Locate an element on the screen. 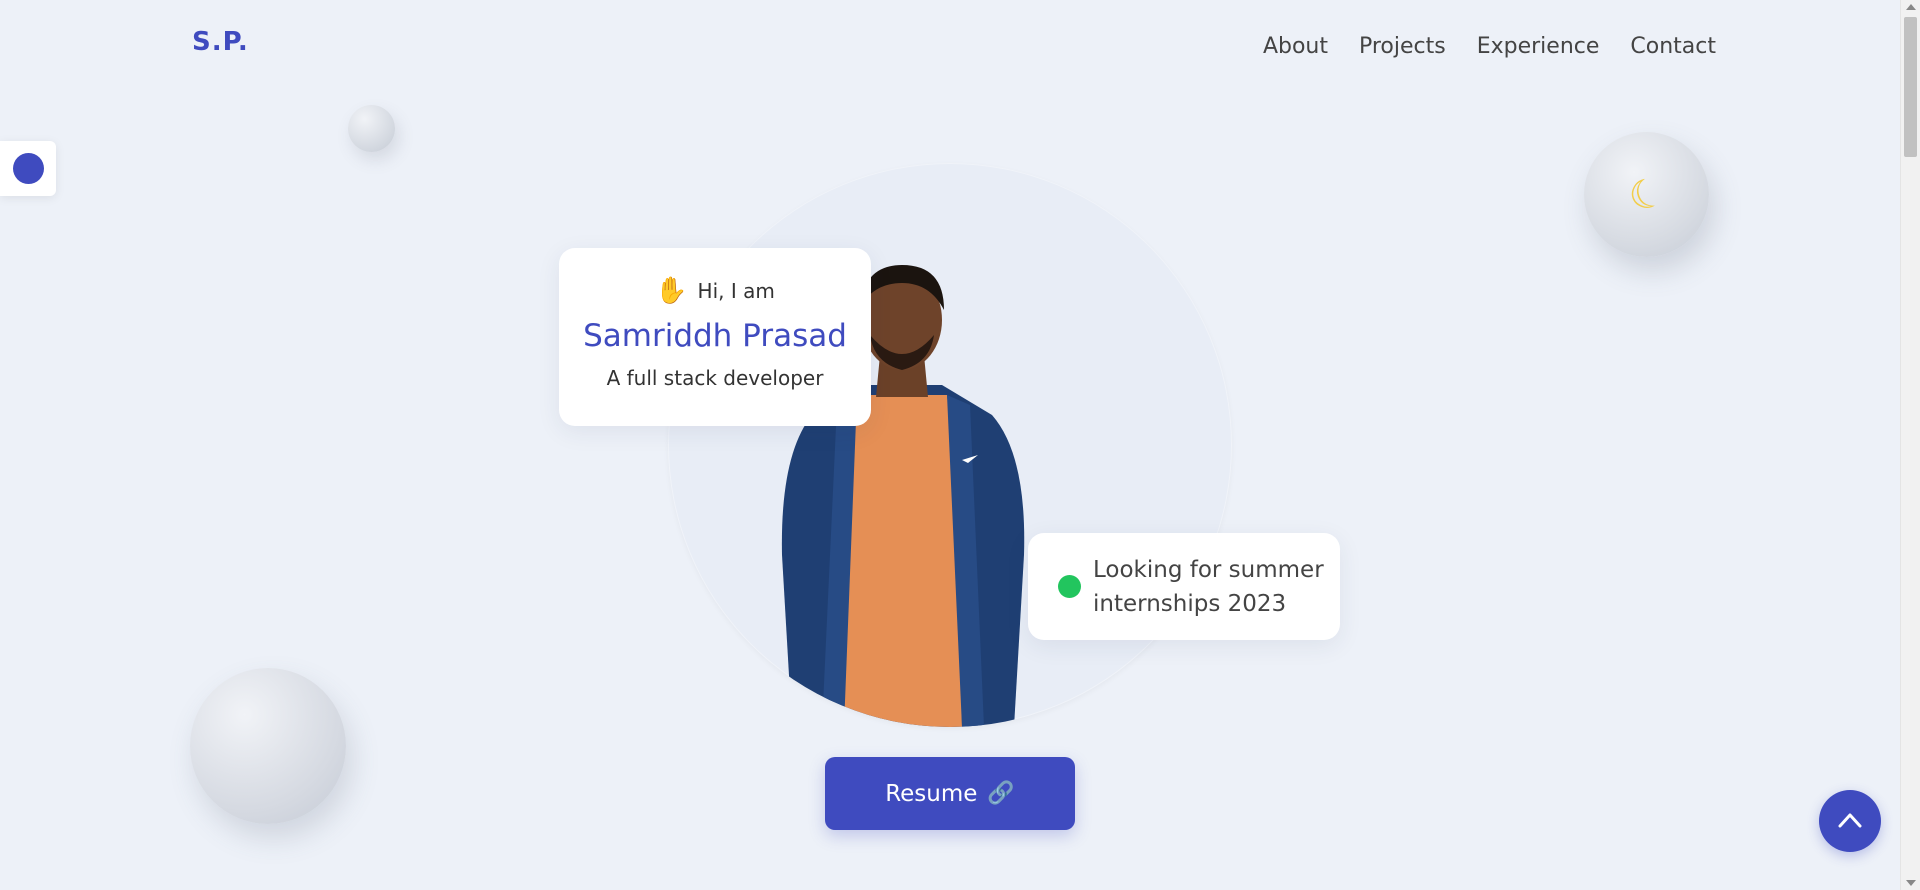  link-icon: 🔗 is located at coordinates (1001, 793).